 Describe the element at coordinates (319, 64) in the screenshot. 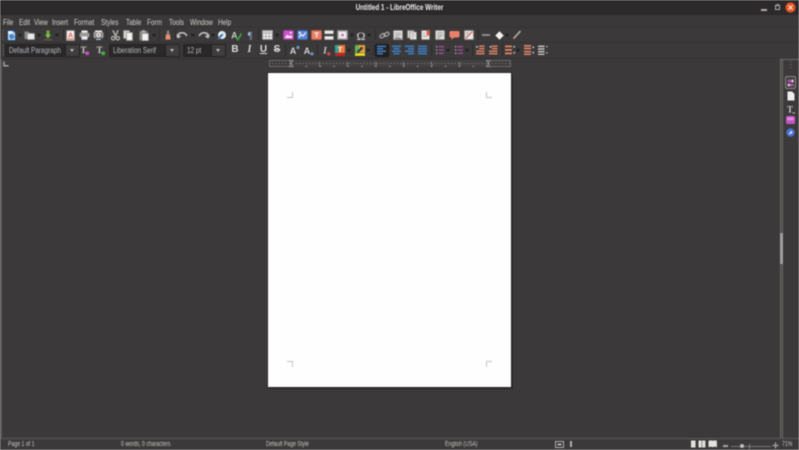

I see `svg-text: 1` at that location.